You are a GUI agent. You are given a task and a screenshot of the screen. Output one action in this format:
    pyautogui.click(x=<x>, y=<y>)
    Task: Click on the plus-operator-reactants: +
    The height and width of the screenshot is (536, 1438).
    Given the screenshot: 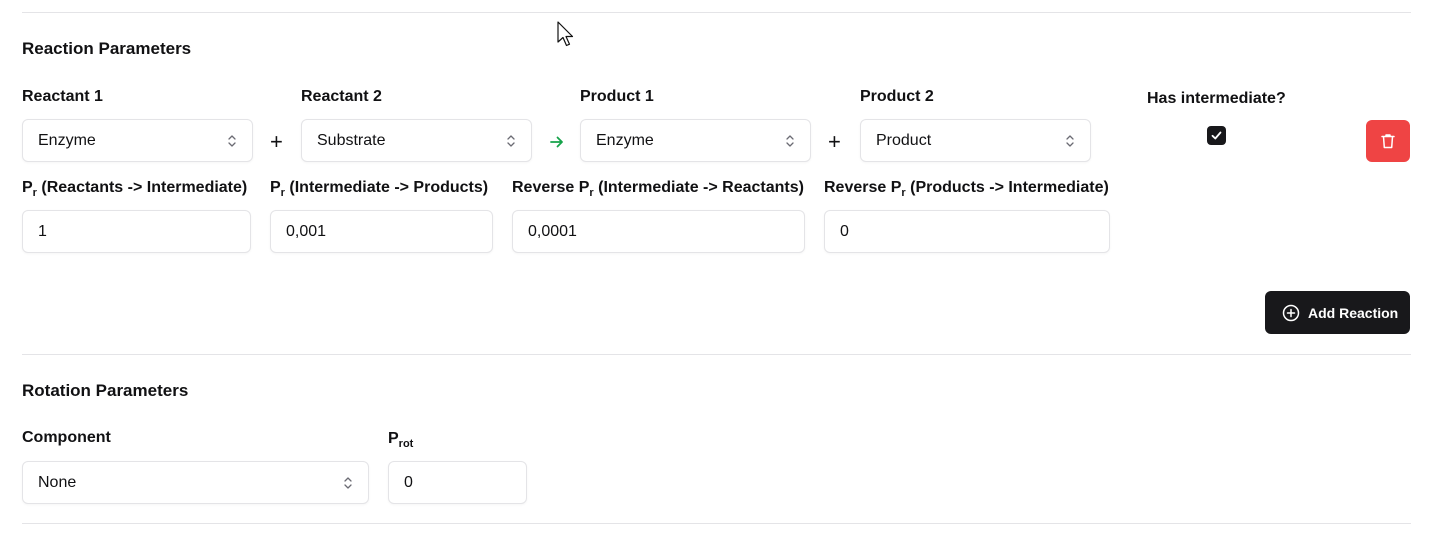 What is the action you would take?
    pyautogui.click(x=276, y=141)
    